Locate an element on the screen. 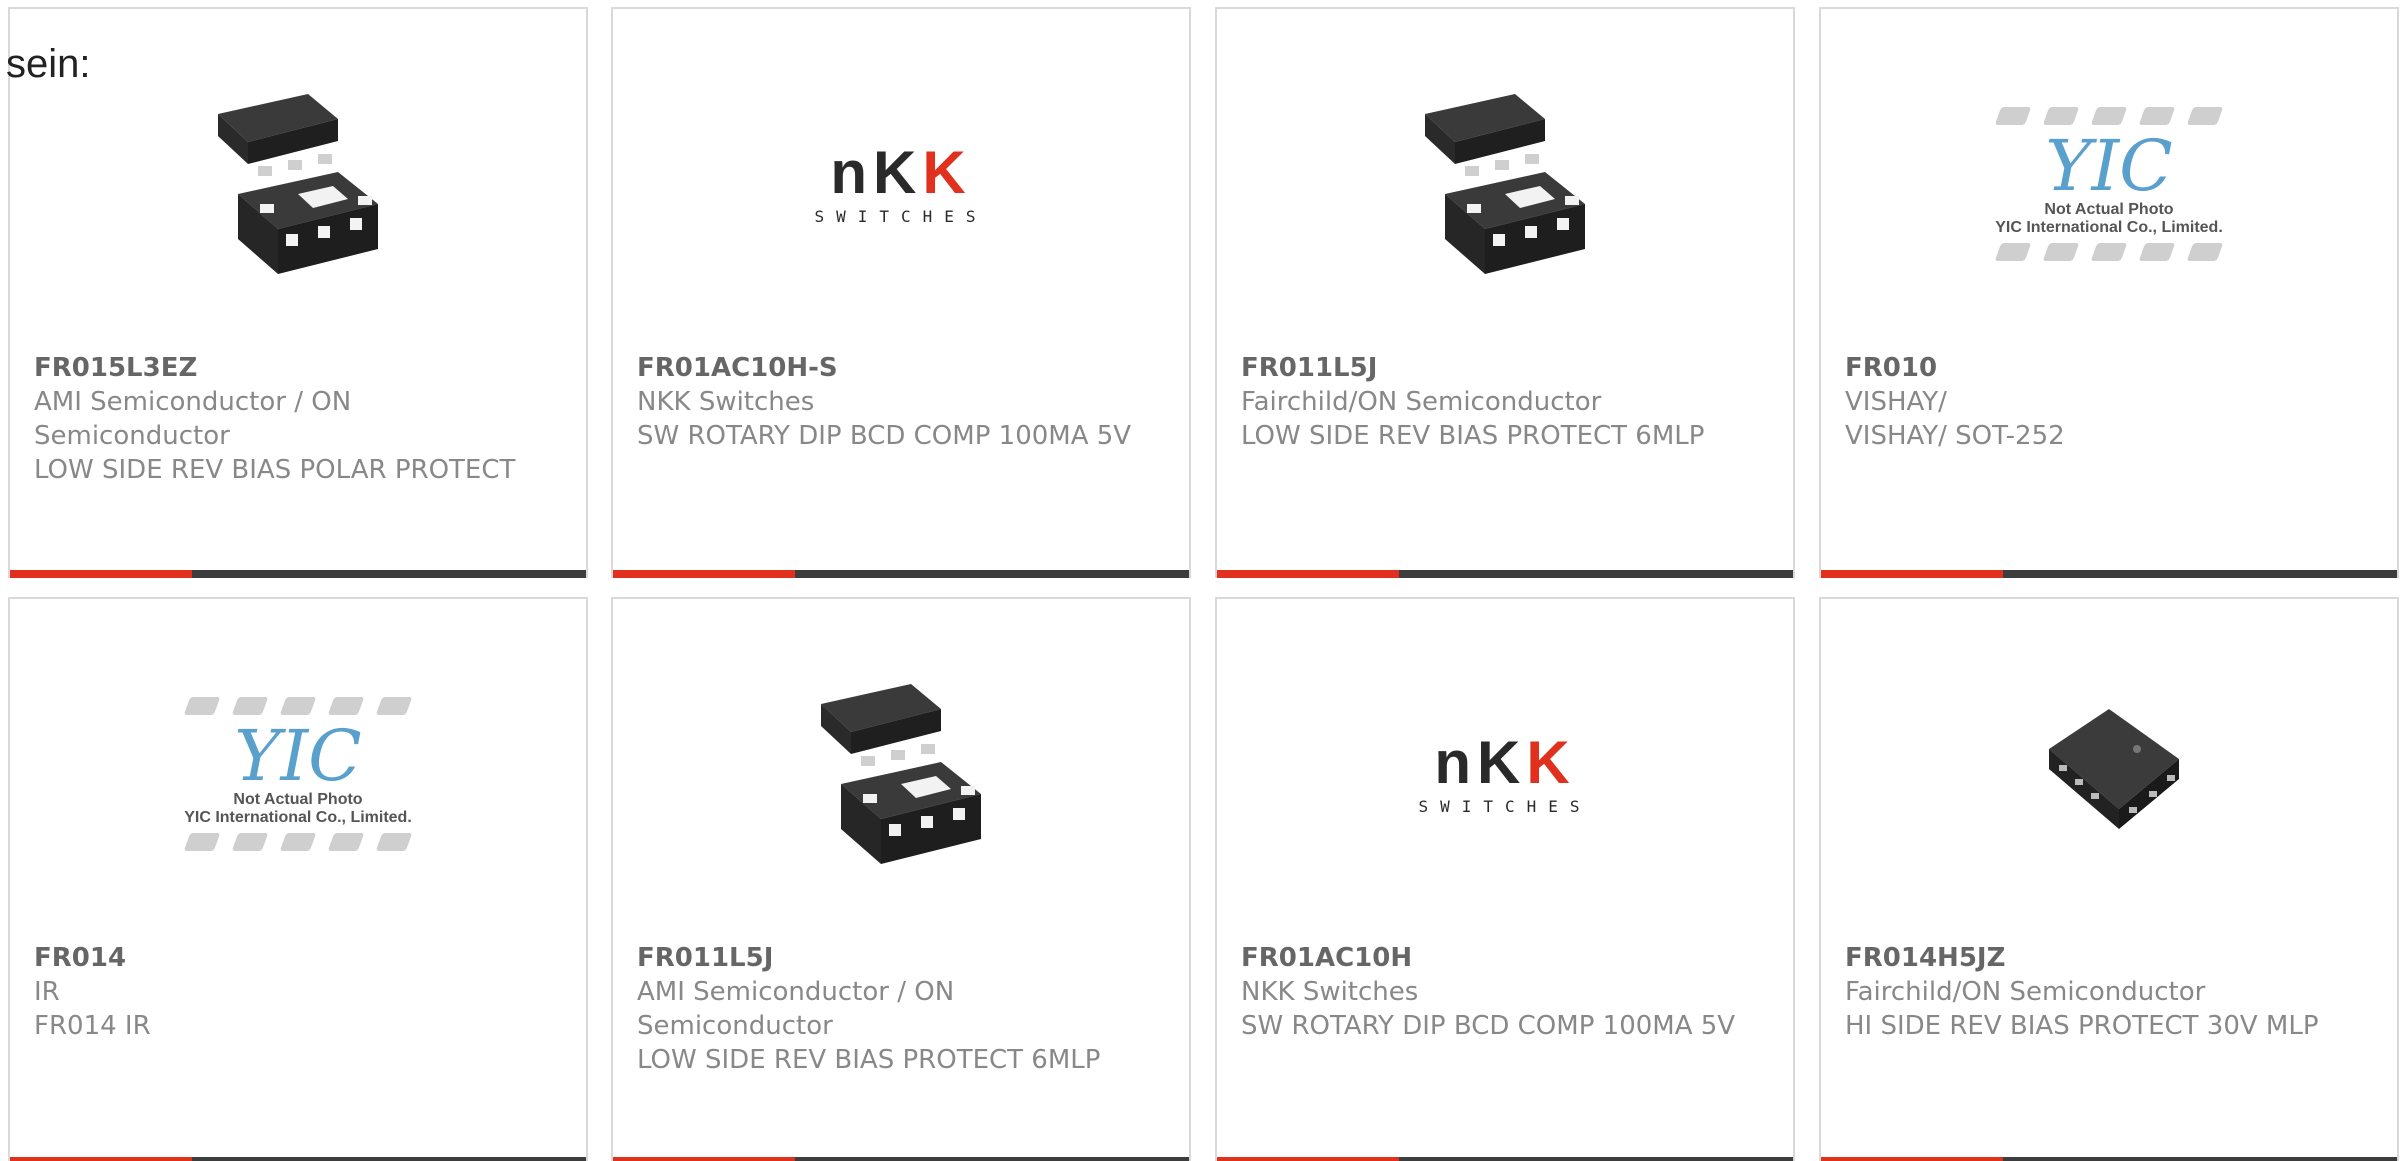  manufacturer: IR is located at coordinates (47, 992).